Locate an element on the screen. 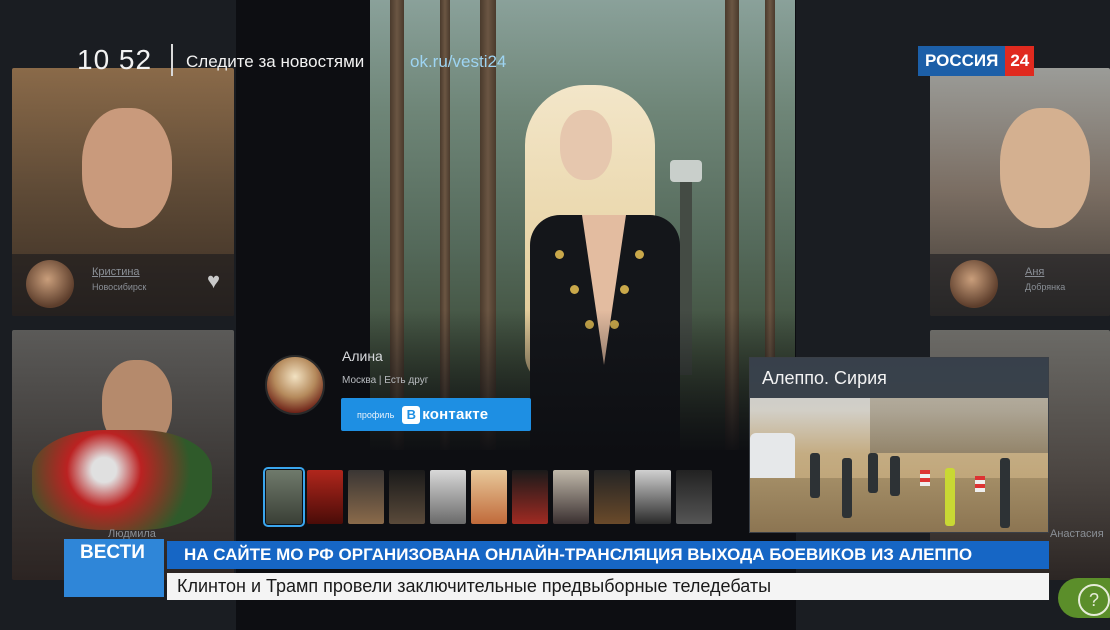  tile-info: Кристина Новосибирск ♥ is located at coordinates (123, 285).